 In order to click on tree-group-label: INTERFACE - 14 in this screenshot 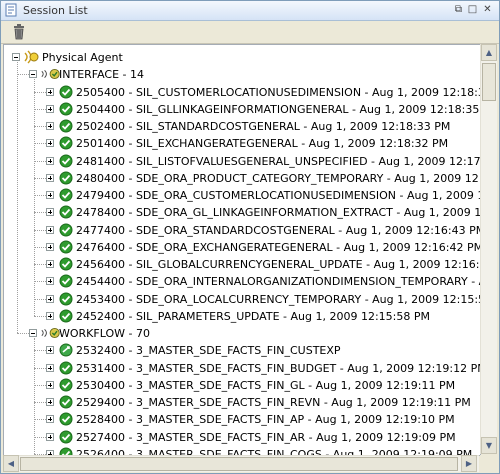, I will do `click(102, 75)`.